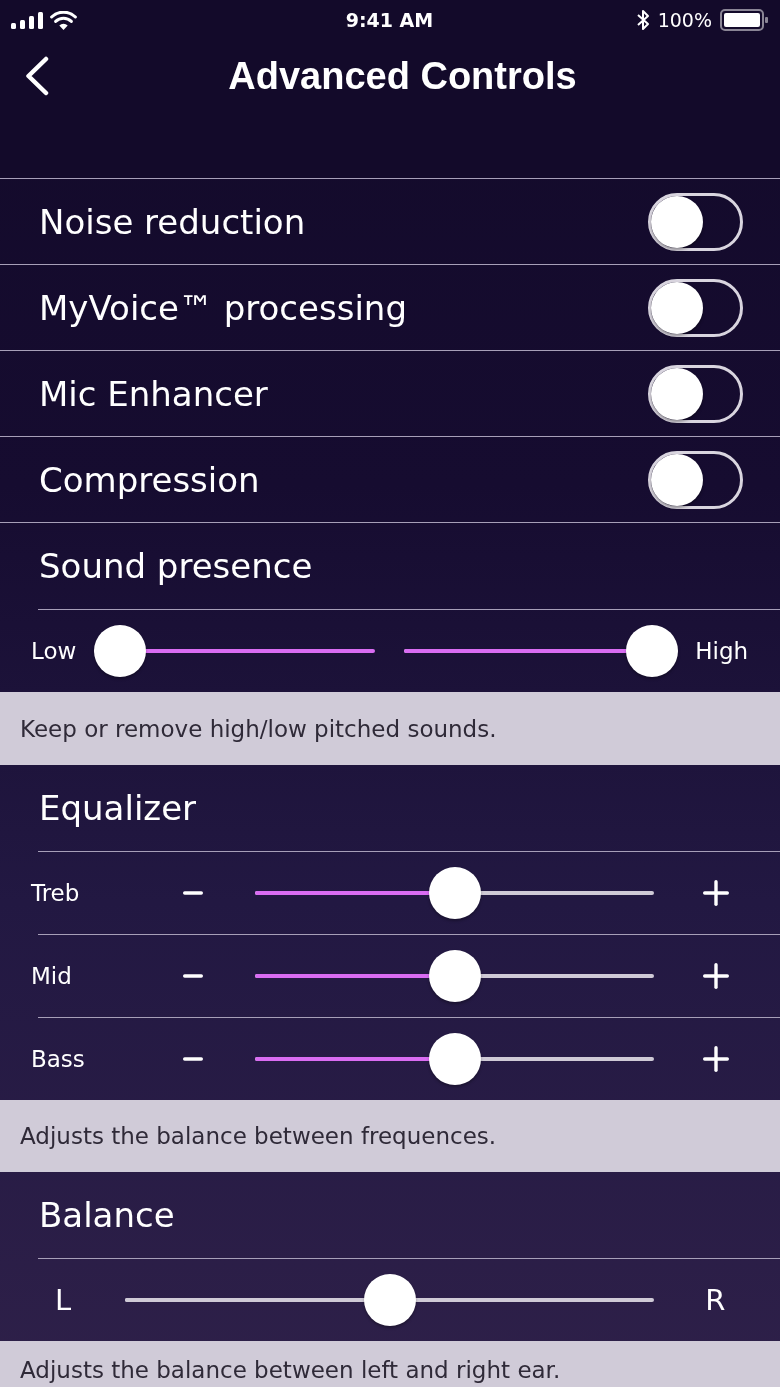 The height and width of the screenshot is (1387, 780). What do you see at coordinates (402, 76) in the screenshot?
I see `screen-title: Advanced Controls` at bounding box center [402, 76].